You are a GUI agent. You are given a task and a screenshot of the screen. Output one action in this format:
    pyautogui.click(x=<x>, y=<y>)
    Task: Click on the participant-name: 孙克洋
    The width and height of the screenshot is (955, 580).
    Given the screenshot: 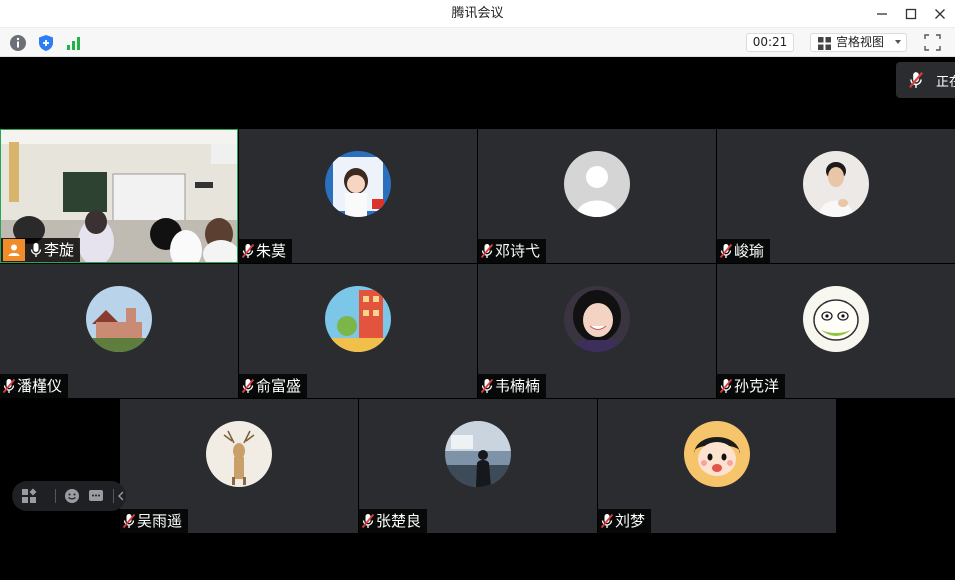 What is the action you would take?
    pyautogui.click(x=757, y=386)
    